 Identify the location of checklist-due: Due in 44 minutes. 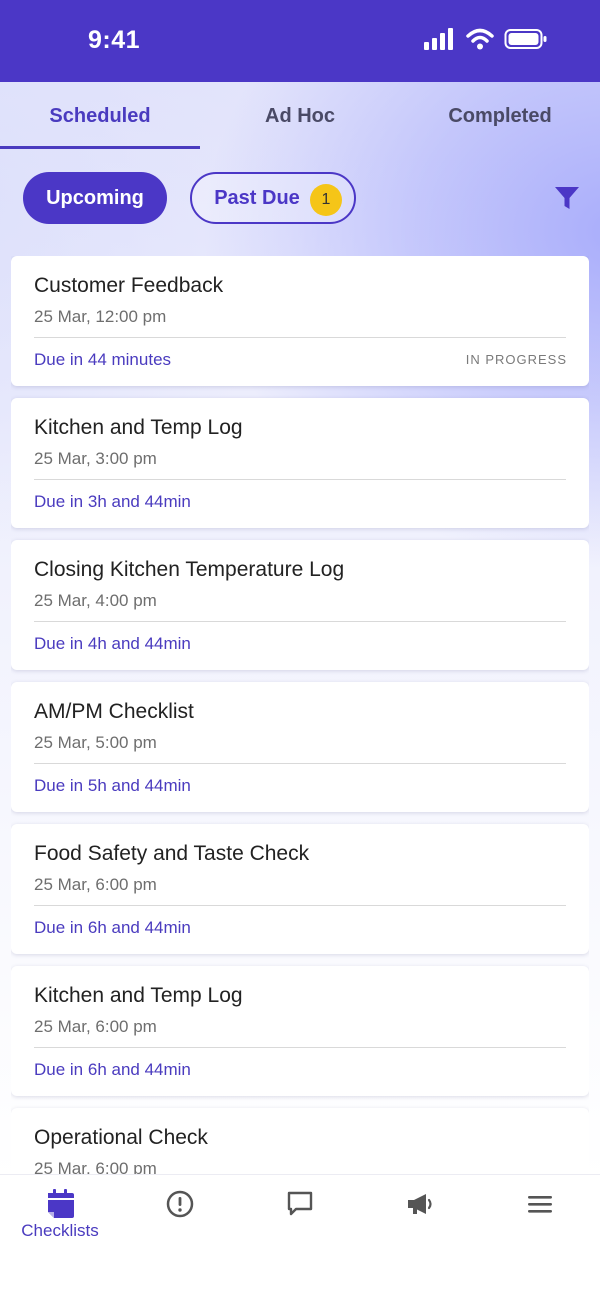
(103, 359).